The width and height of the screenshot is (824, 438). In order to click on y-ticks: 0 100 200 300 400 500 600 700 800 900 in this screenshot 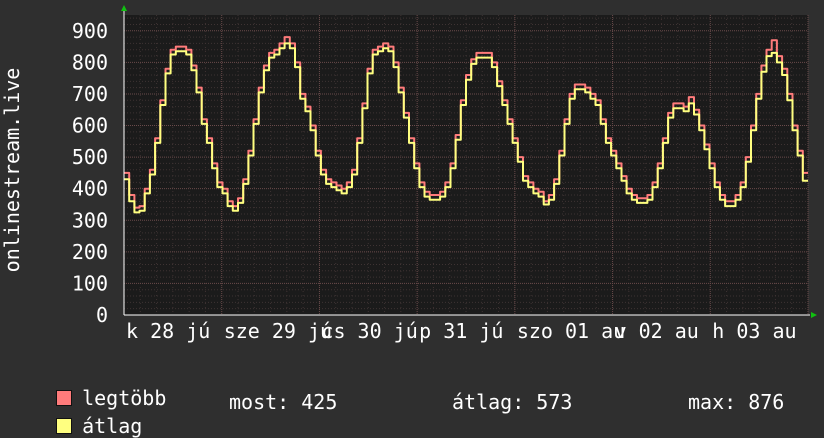, I will do `click(90, 173)`.